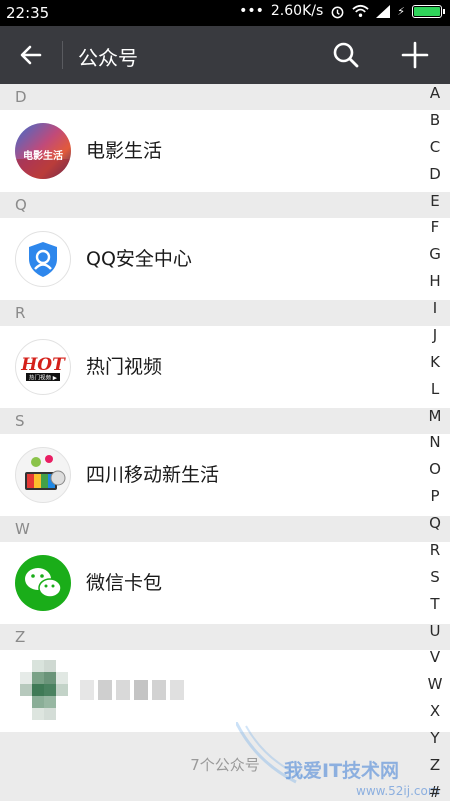  I want to click on index-letter: H, so click(434, 281).